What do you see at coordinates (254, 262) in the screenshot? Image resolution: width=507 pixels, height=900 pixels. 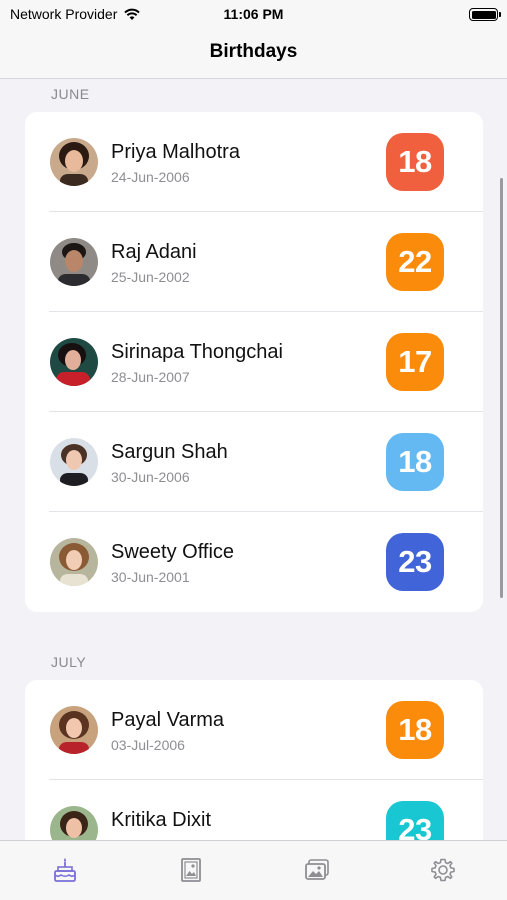 I see `list-item: Raj Adani 25-Jun-2002 22` at bounding box center [254, 262].